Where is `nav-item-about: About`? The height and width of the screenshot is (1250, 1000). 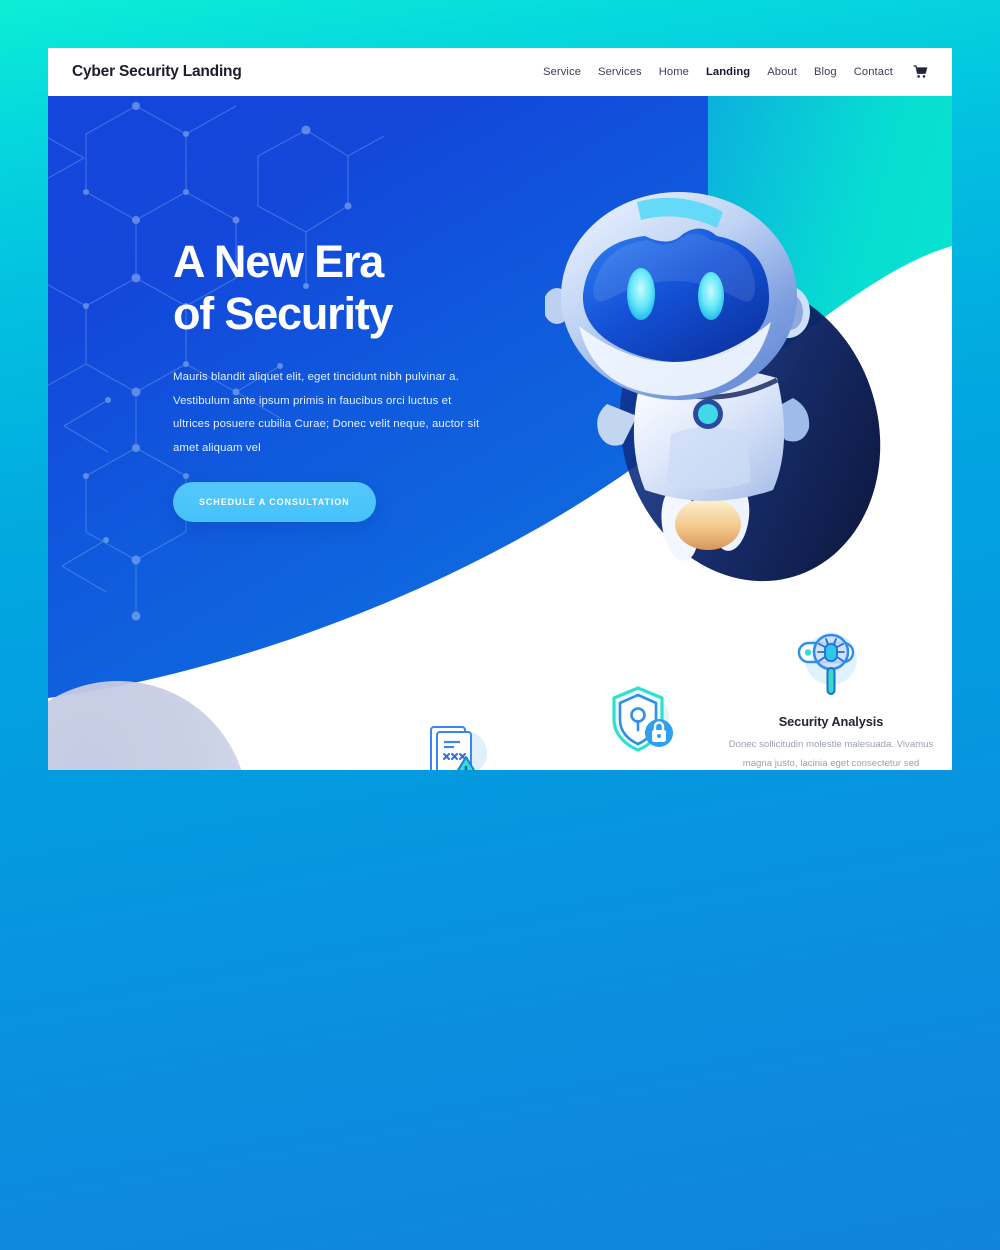 nav-item-about: About is located at coordinates (782, 72).